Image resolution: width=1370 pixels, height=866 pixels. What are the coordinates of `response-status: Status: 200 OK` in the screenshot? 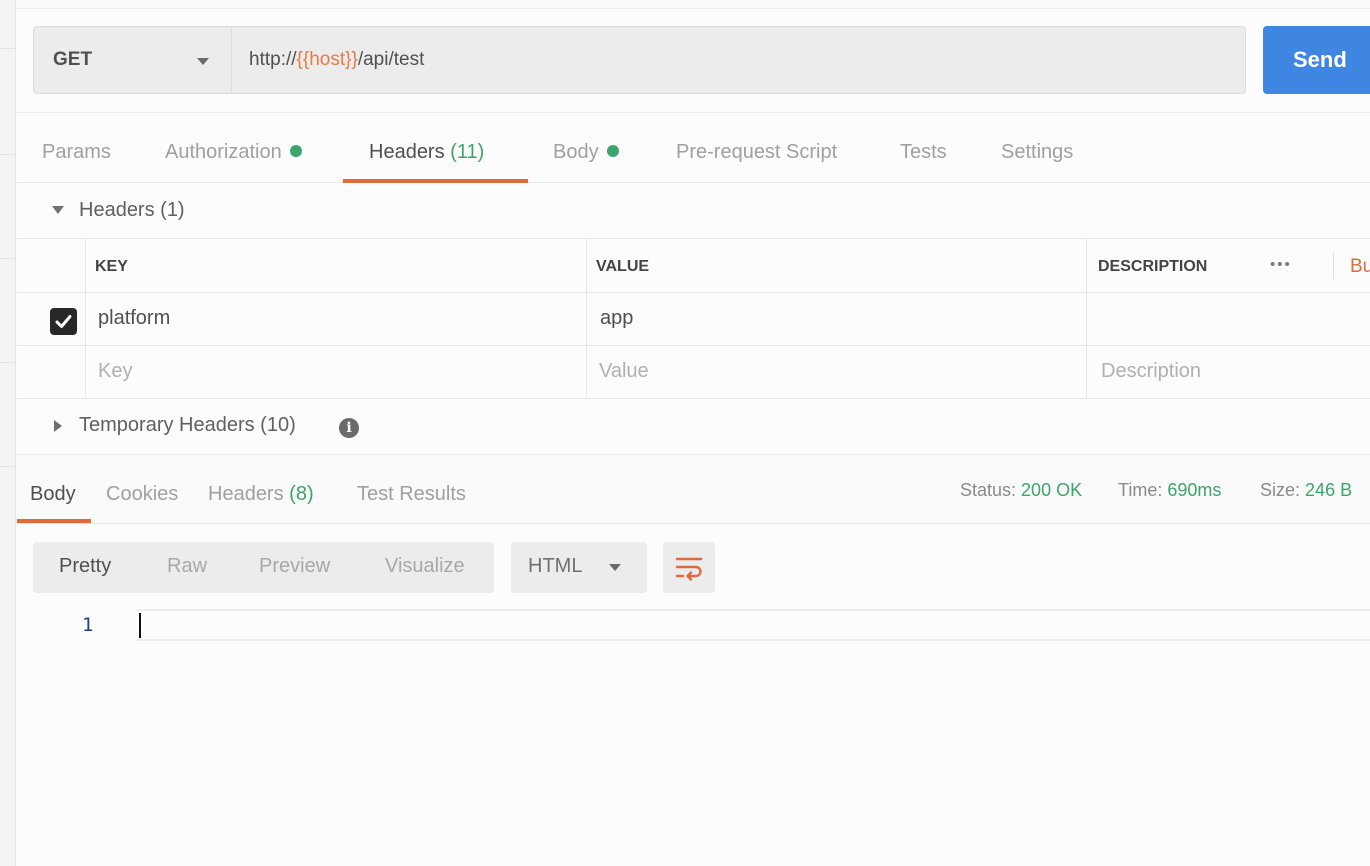 It's located at (1021, 490).